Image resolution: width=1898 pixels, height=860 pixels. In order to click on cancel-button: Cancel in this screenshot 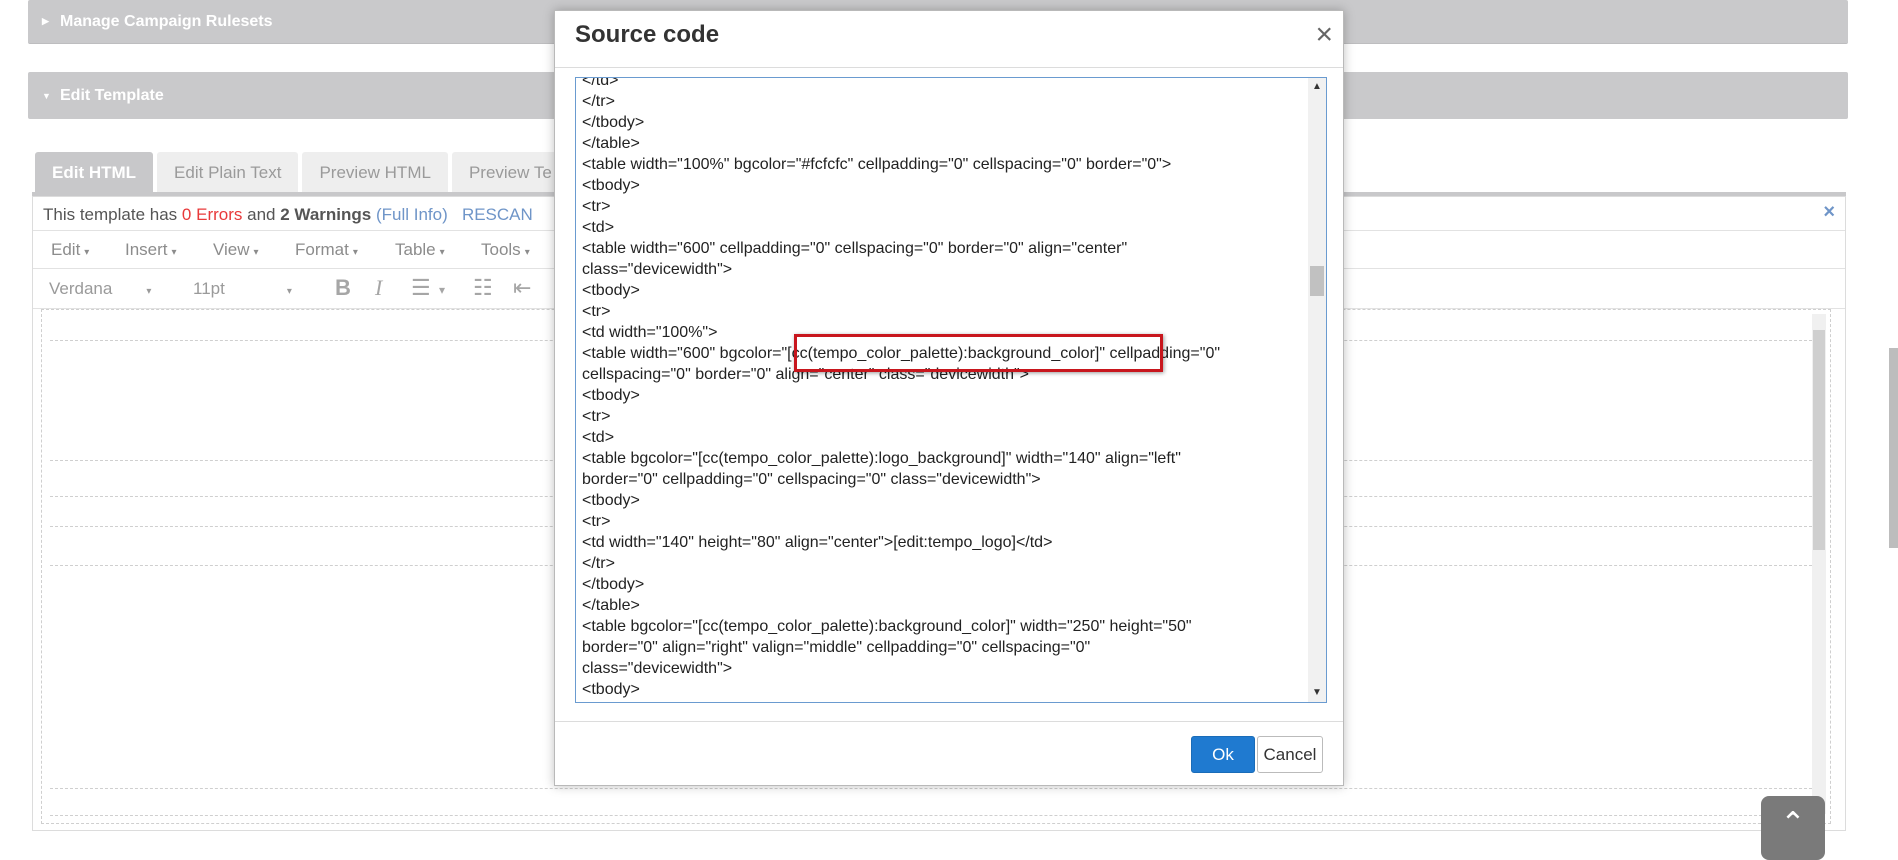, I will do `click(1290, 754)`.